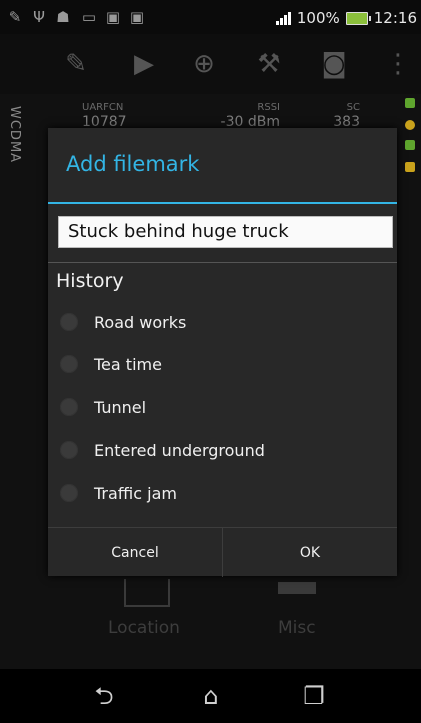 This screenshot has width=421, height=723. I want to click on cancel-button: Cancel, so click(135, 552).